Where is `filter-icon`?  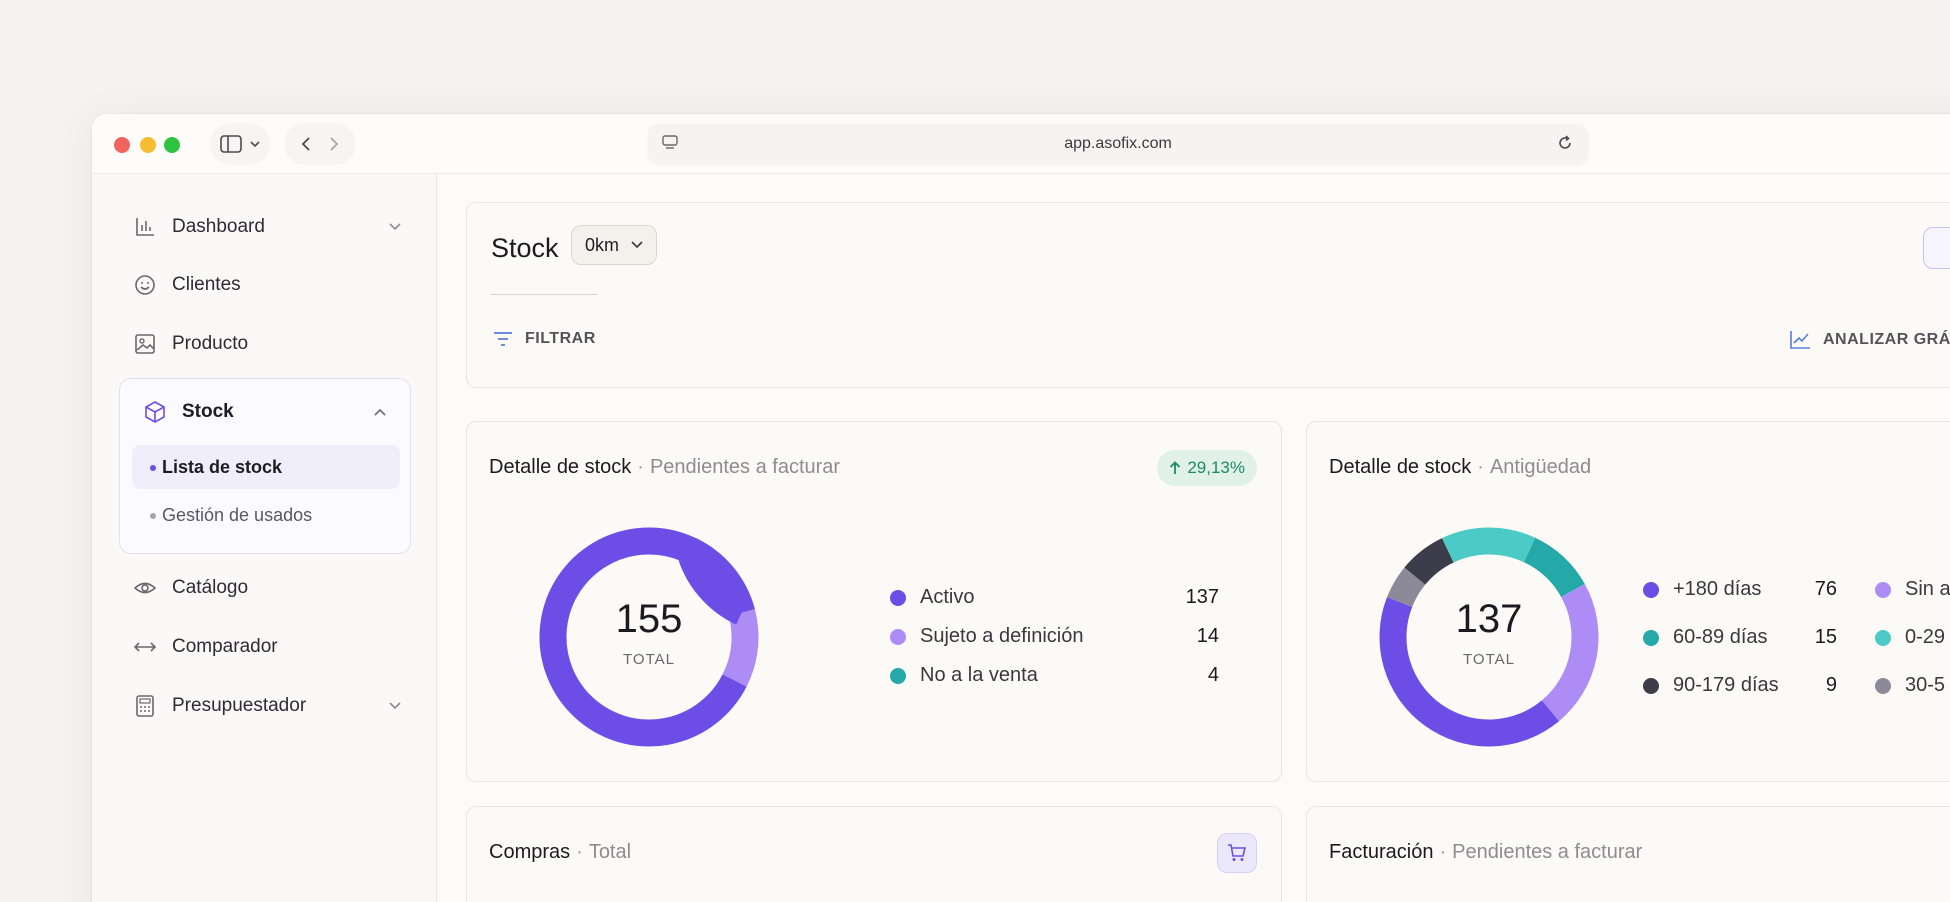 filter-icon is located at coordinates (503, 339).